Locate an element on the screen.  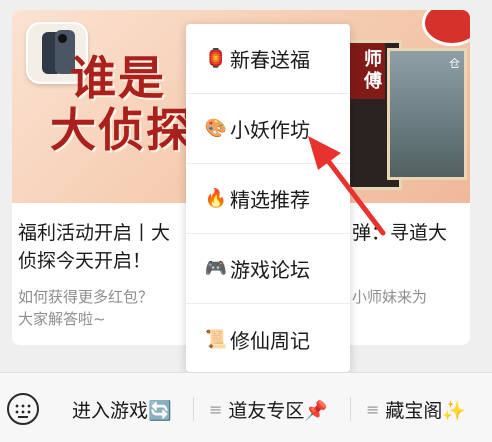
menu-item-label: 新春送福 is located at coordinates (270, 60).